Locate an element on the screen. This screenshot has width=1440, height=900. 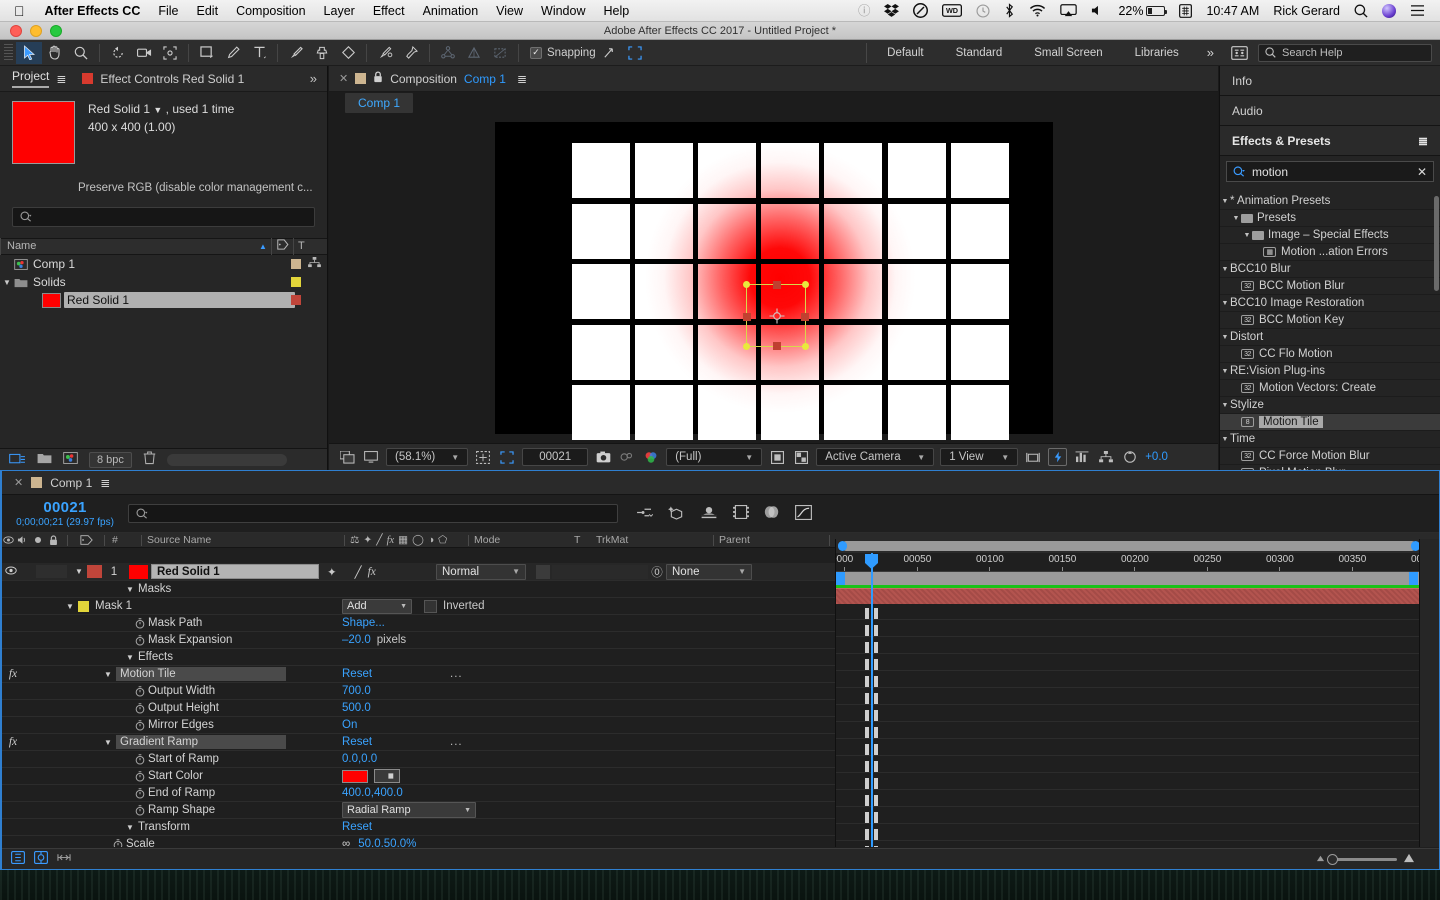
effects-tree-item: ▼ BCC10 Blur is located at coordinates (1330, 269).